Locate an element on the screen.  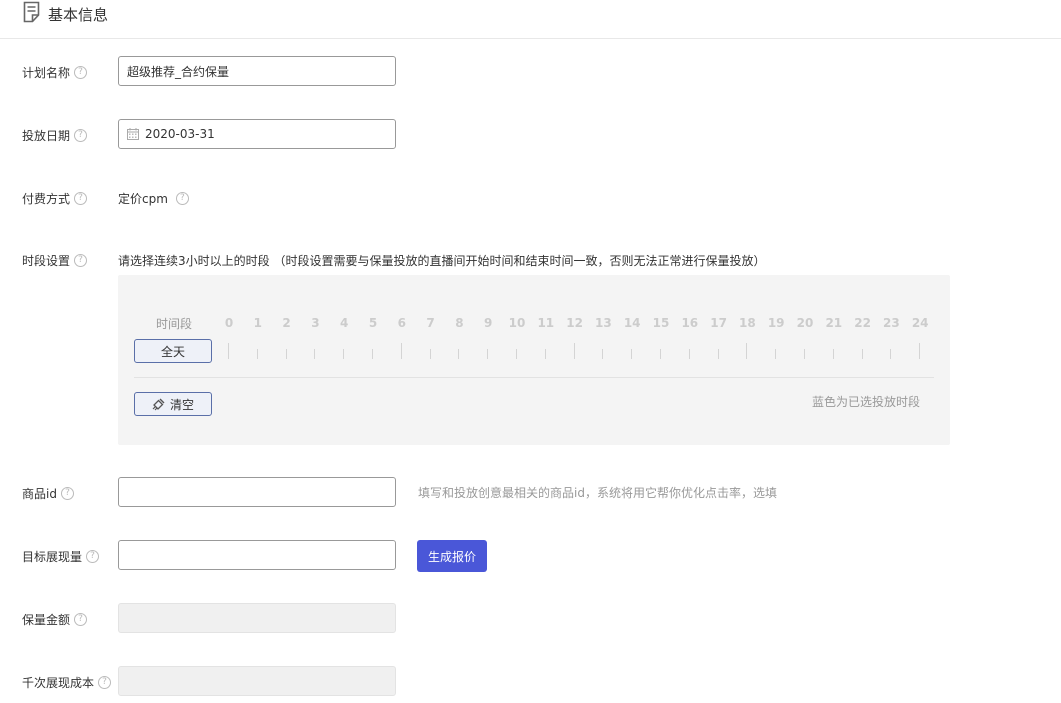
product-helper-text: 填写和投放创意最相关的商品id，系统将用它帮你优化点击率，选填 is located at coordinates (597, 493).